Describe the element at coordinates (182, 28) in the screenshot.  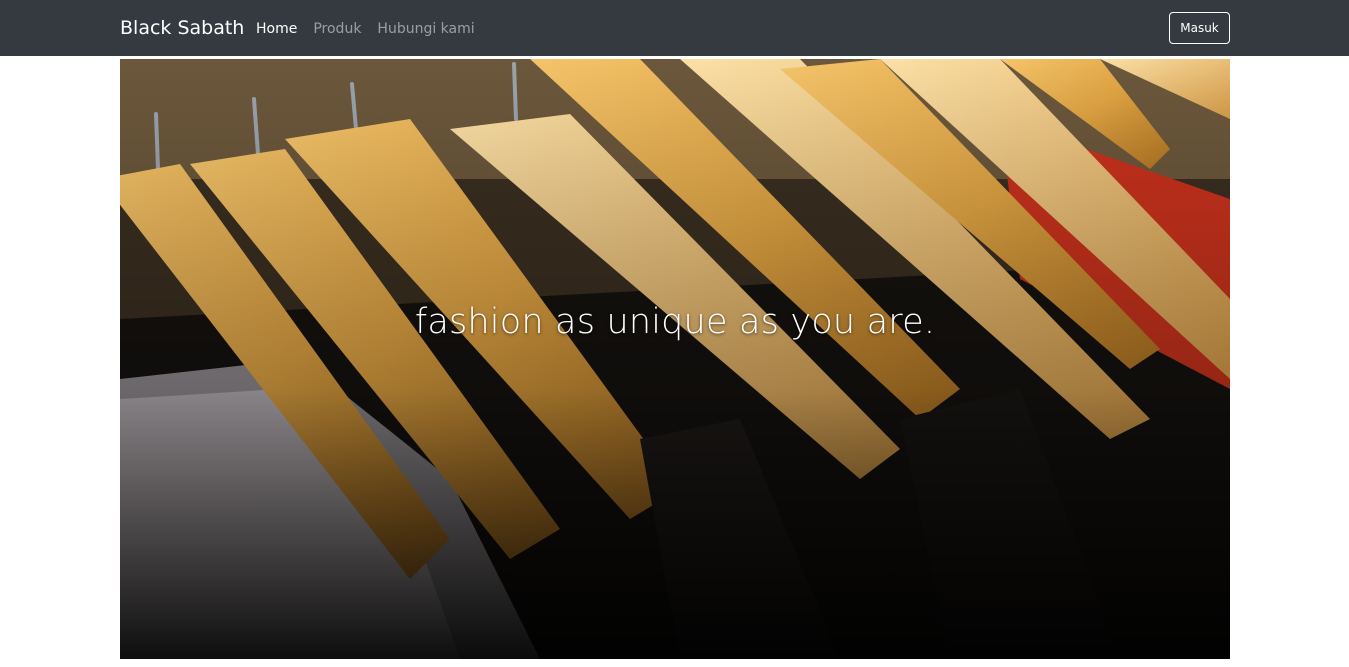
I see `brand-link: Black Sabath` at that location.